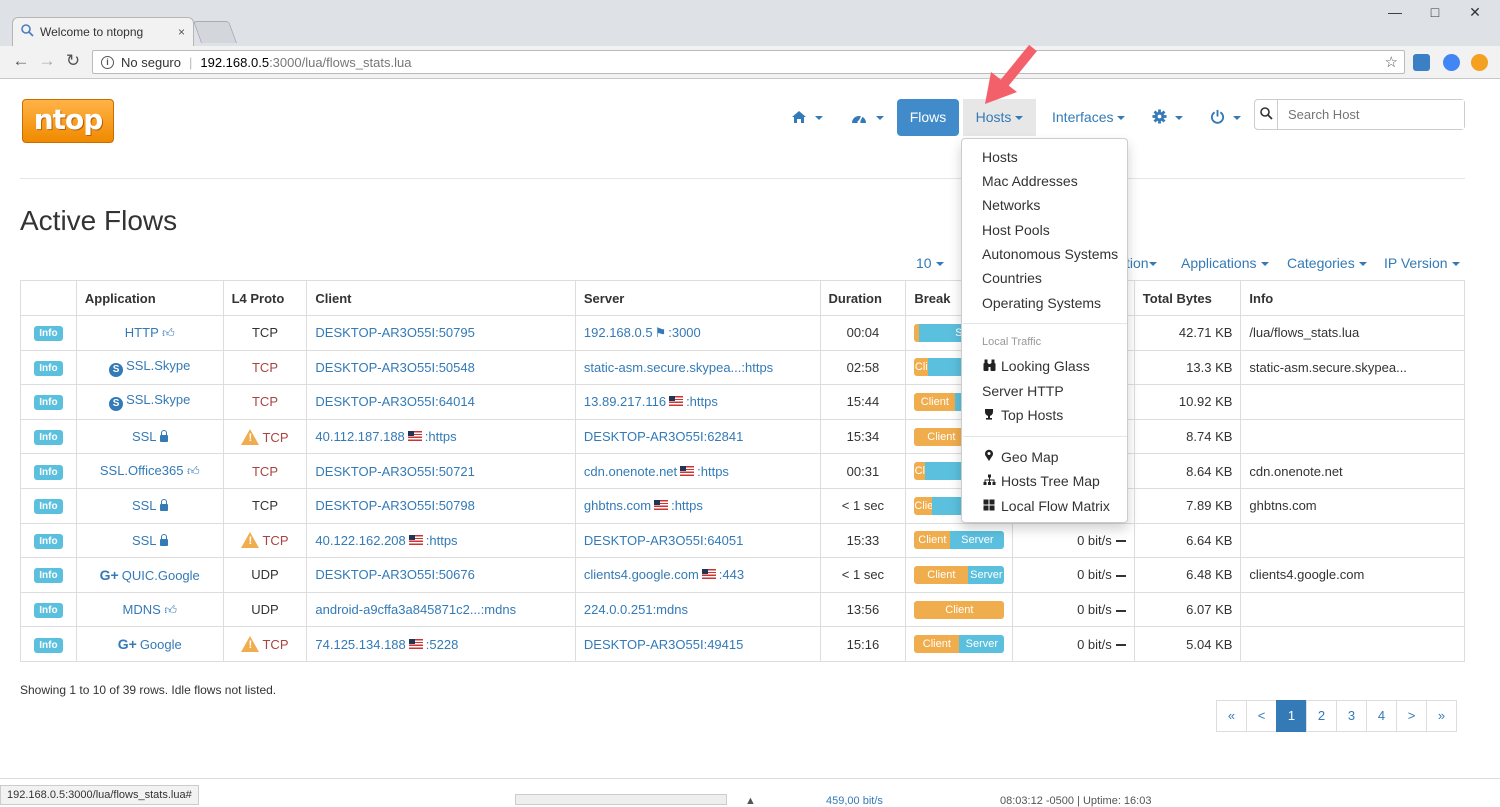 The height and width of the screenshot is (807, 1500). I want to click on application-cell: G+ QUIC.Google, so click(149, 575).